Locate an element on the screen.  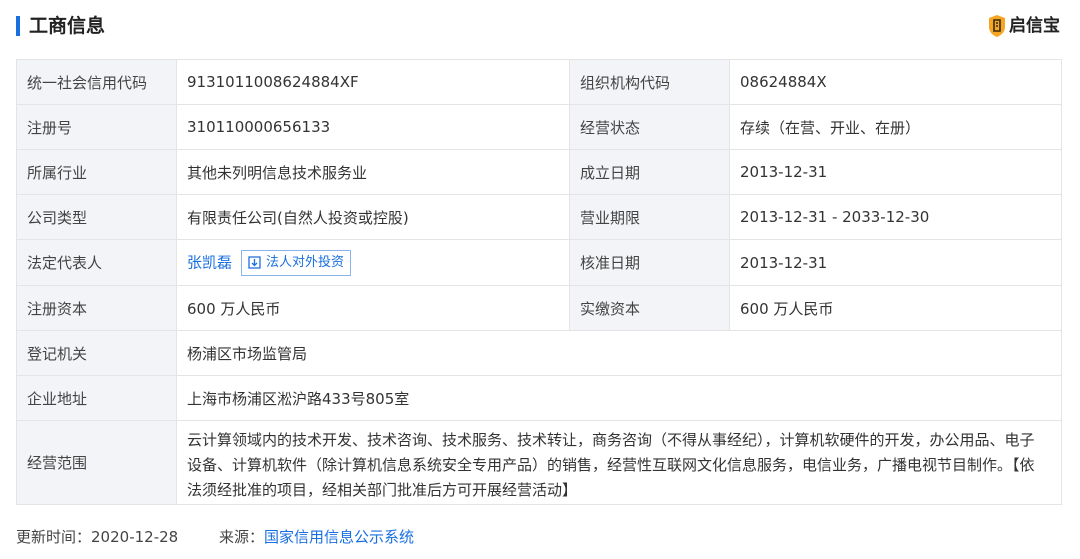
capital-value: 600 万人民币 is located at coordinates (373, 308).